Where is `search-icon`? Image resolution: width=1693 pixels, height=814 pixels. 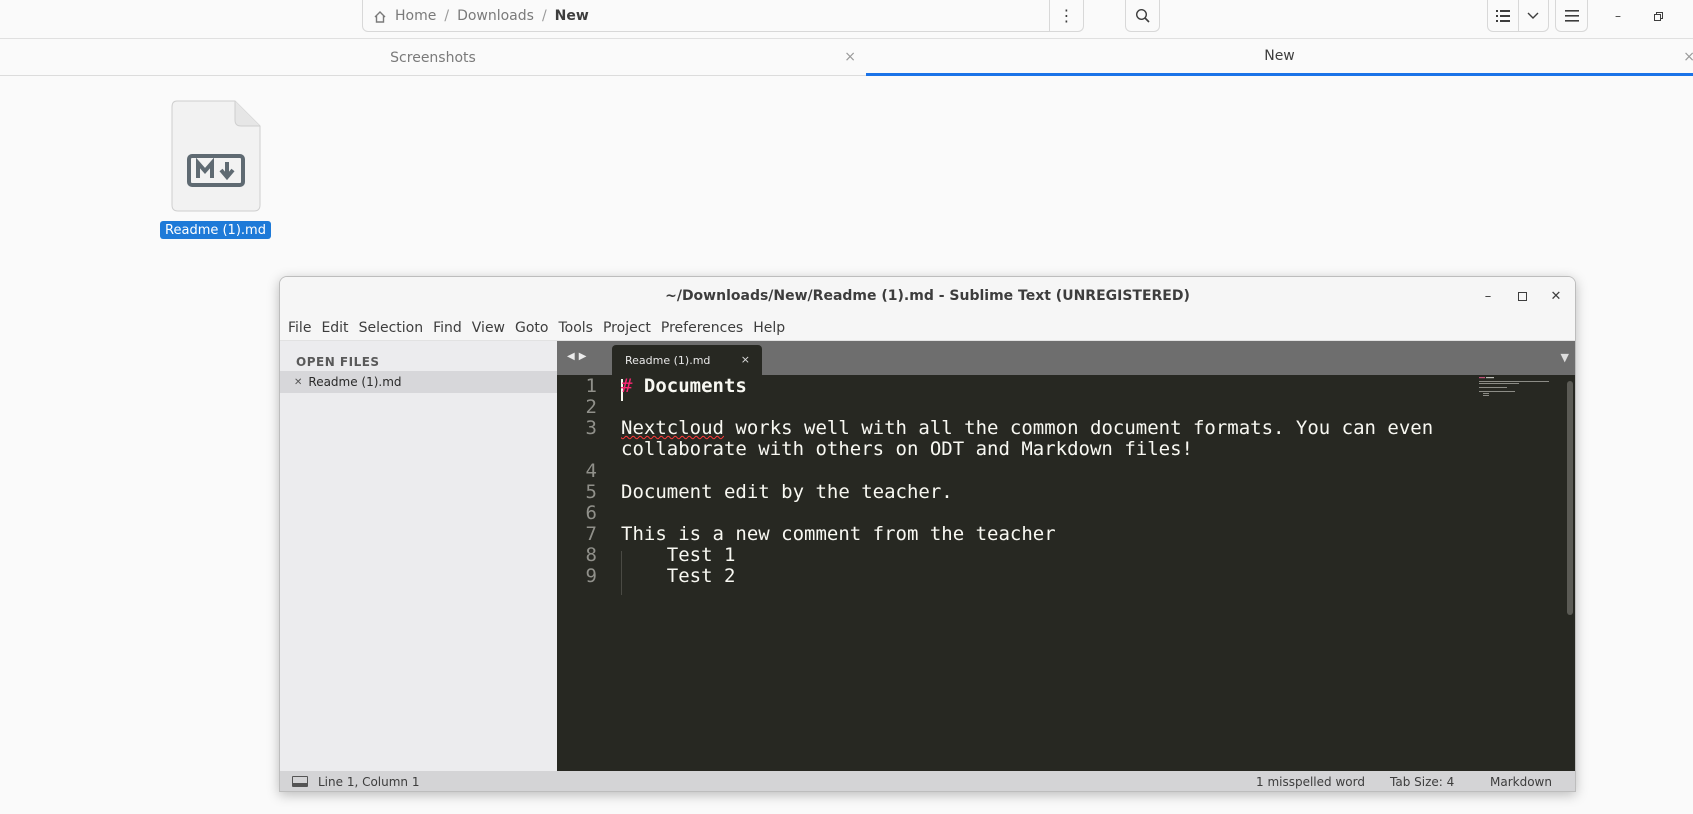
search-icon is located at coordinates (1142, 15).